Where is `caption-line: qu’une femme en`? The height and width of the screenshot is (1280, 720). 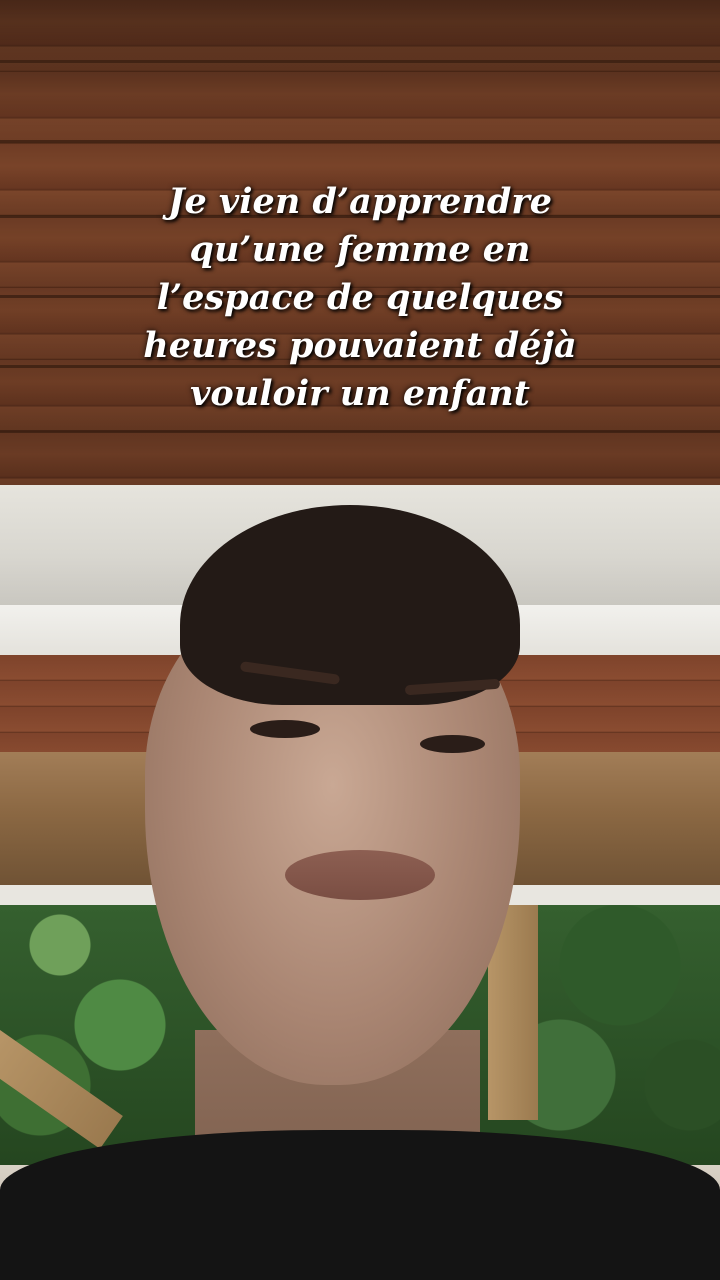
caption-line: qu’une femme en is located at coordinates (360, 249).